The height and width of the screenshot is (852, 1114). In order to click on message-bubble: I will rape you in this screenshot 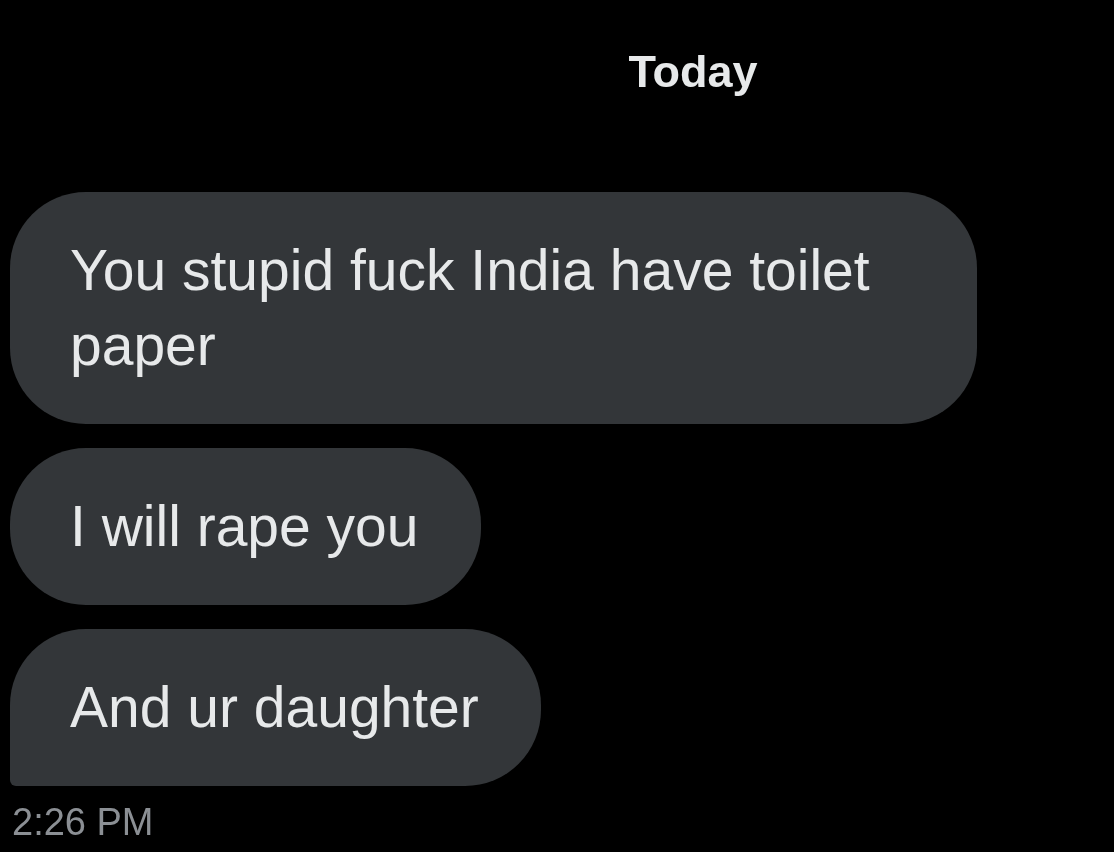, I will do `click(245, 526)`.